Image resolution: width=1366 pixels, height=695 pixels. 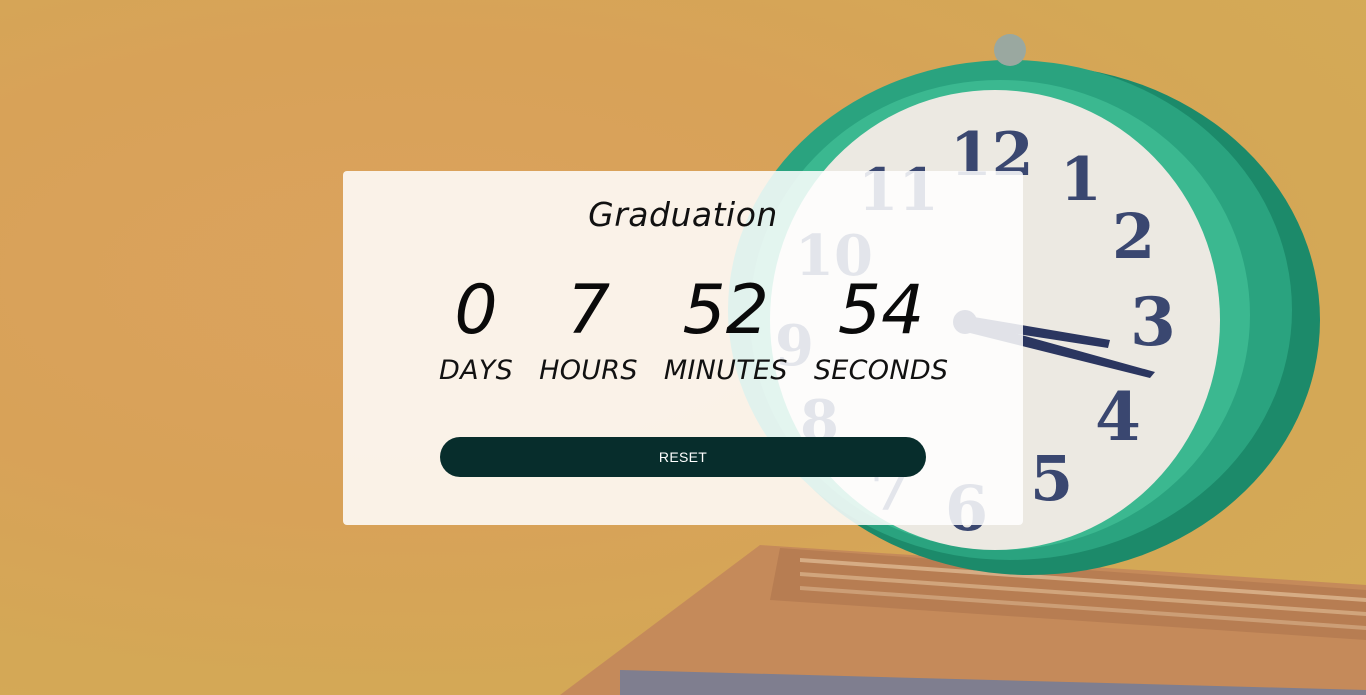 I want to click on minutes-label: MINUTES, so click(x=725, y=370).